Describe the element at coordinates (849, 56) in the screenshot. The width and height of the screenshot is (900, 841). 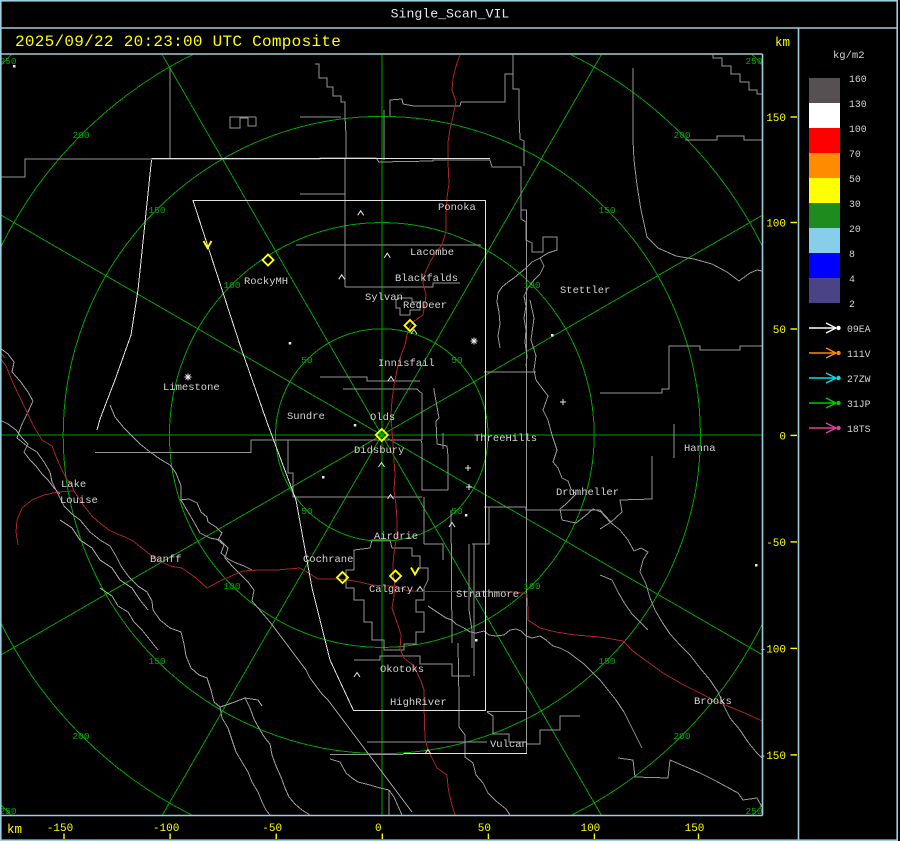
I see `svg-text: kg/m2` at that location.